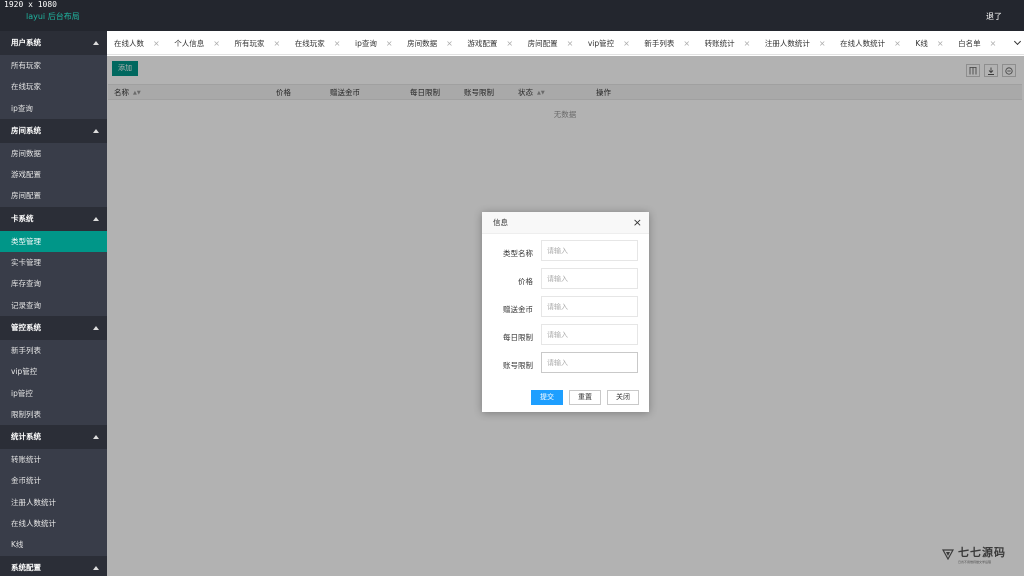  Describe the element at coordinates (719, 43) in the screenshot. I see `tab-label: 转账统计` at that location.